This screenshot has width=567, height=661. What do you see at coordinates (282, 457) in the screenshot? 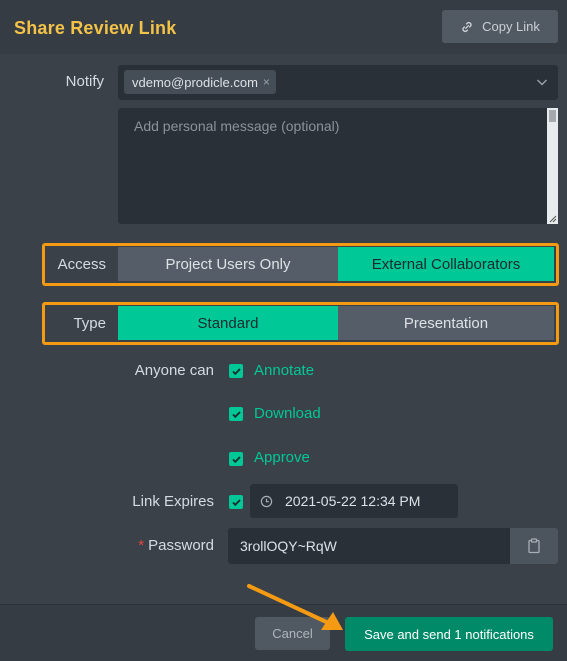
I see `approve-label: Approve` at bounding box center [282, 457].